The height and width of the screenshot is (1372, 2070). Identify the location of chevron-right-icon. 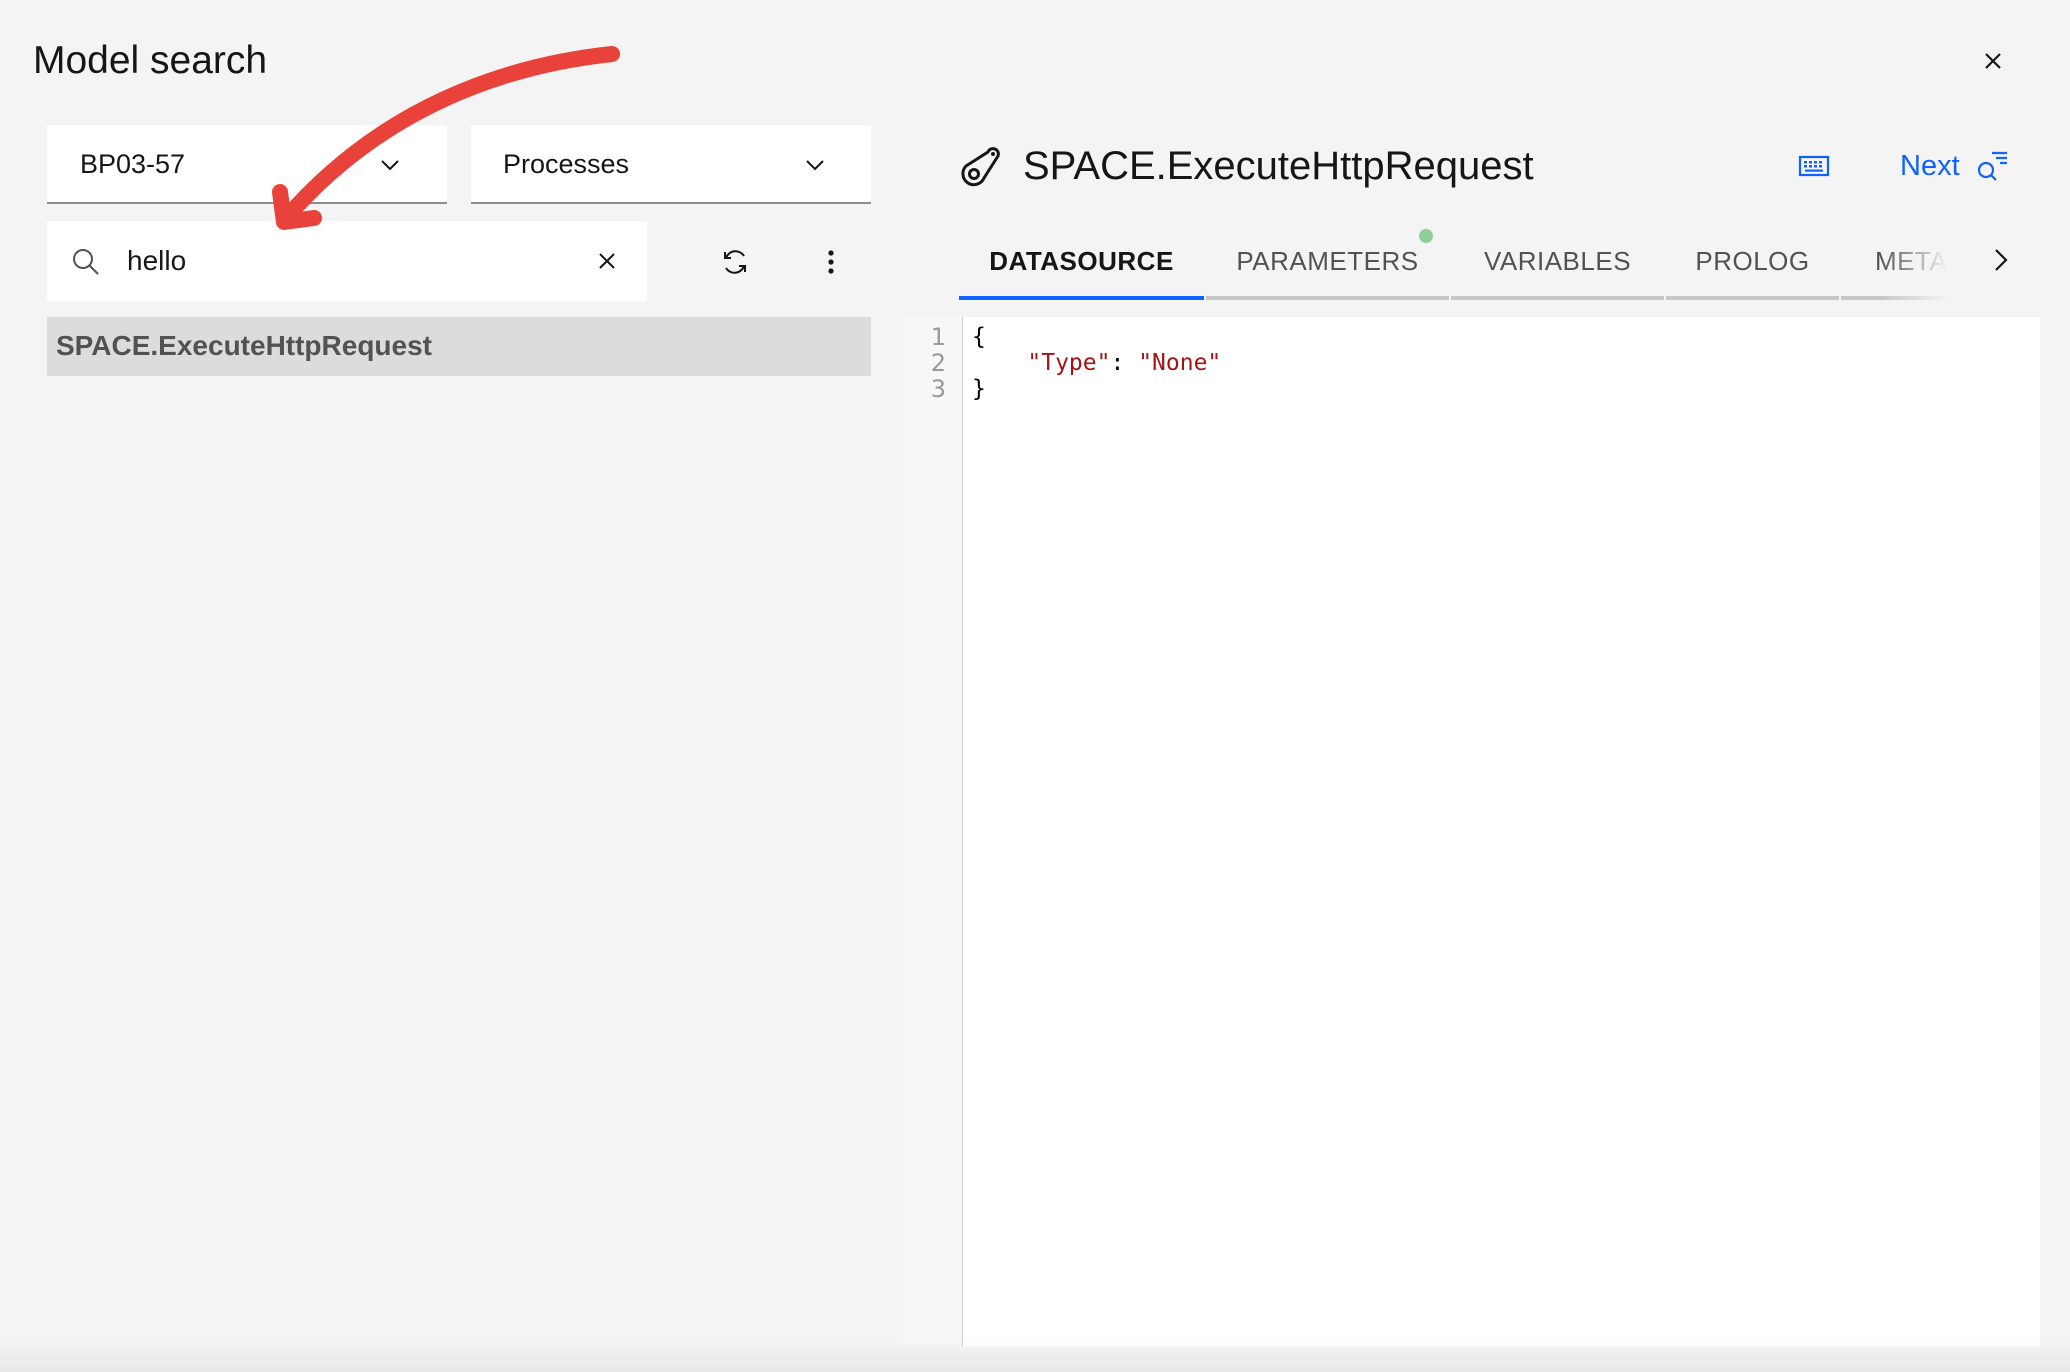
(2001, 260).